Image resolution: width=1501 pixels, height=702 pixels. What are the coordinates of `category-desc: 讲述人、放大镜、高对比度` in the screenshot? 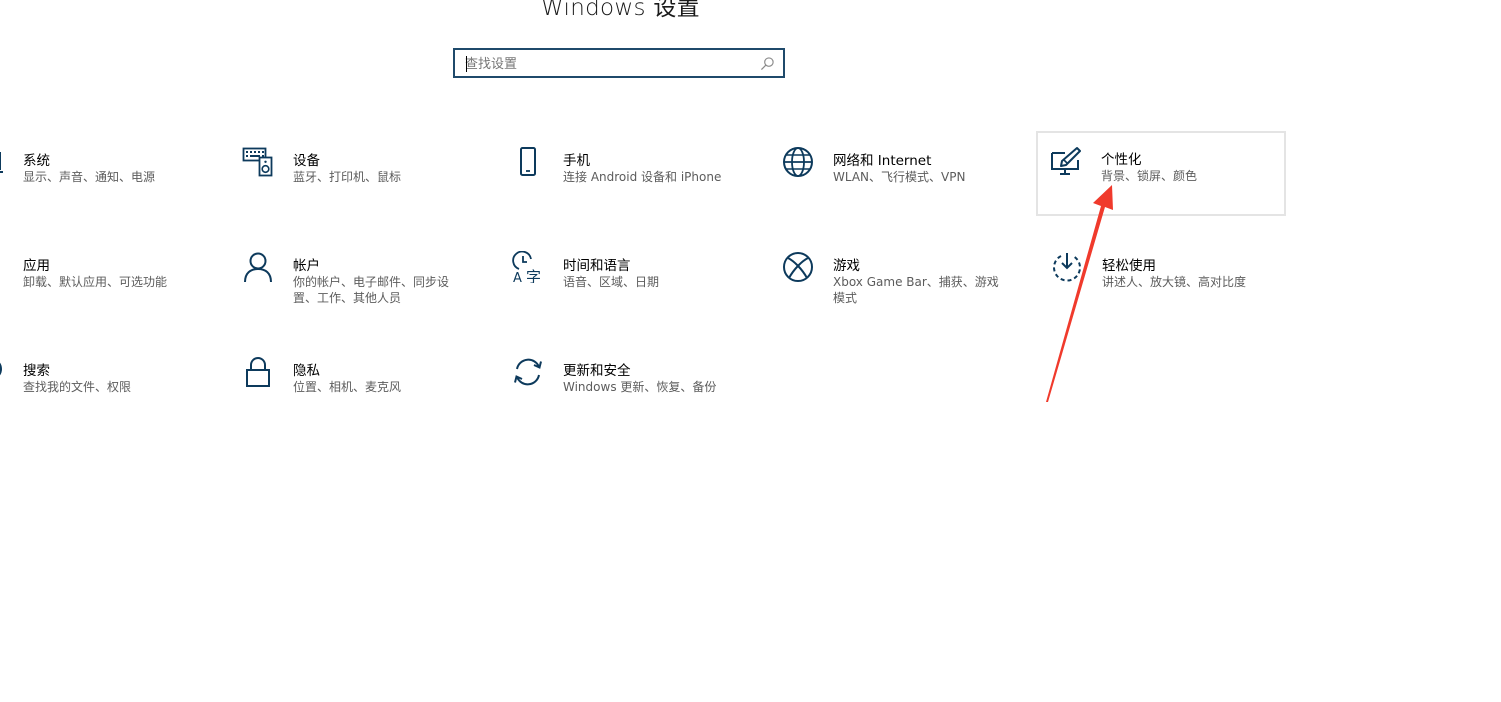 It's located at (1174, 282).